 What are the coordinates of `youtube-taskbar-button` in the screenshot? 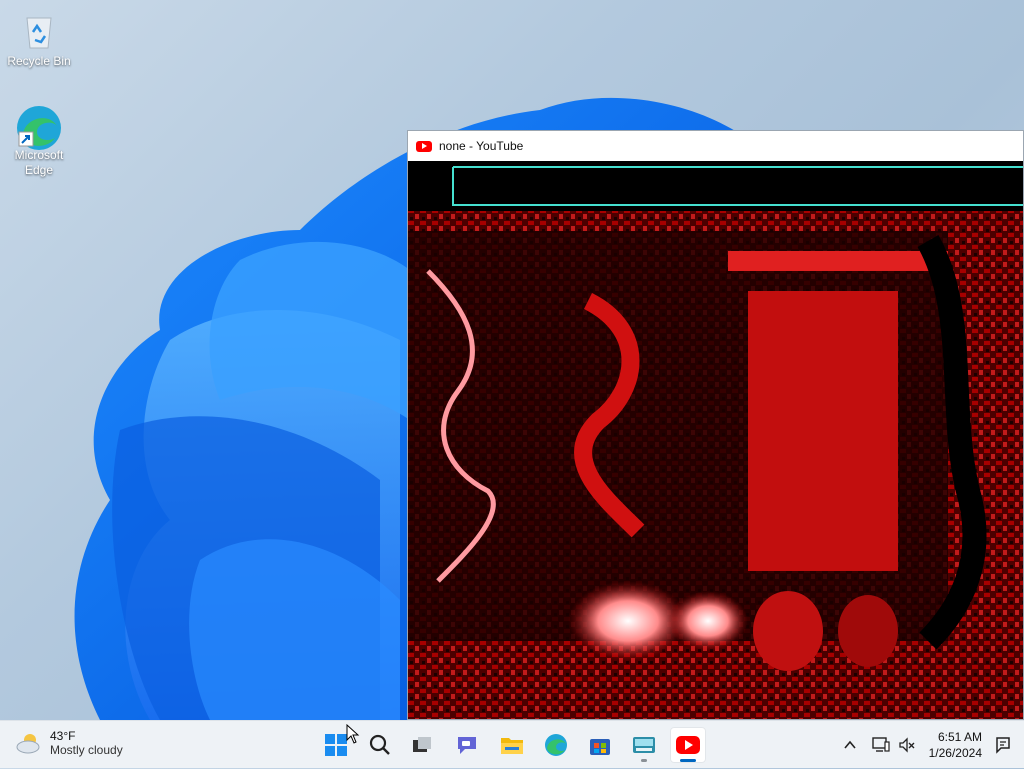 It's located at (688, 745).